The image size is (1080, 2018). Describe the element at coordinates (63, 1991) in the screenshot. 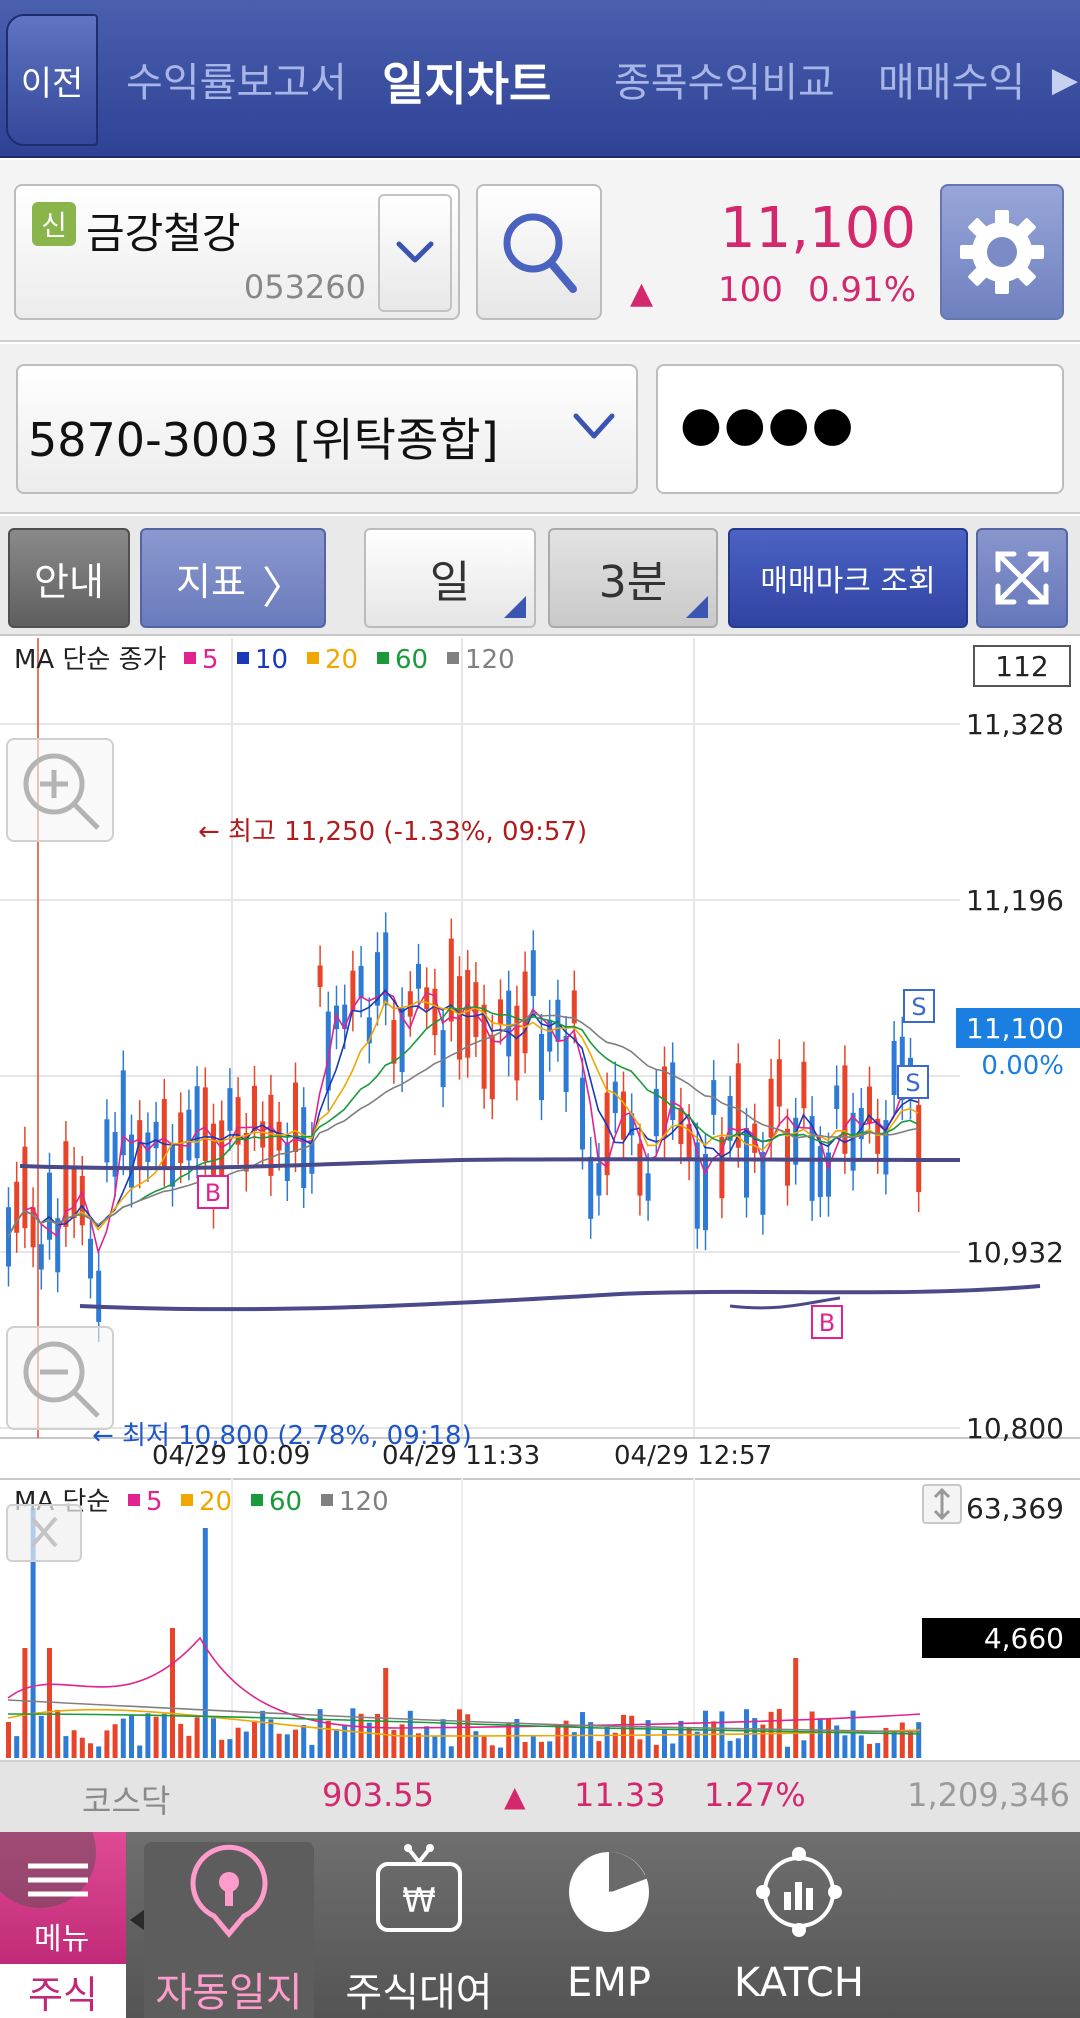

I see `nav-stock: 주식` at that location.